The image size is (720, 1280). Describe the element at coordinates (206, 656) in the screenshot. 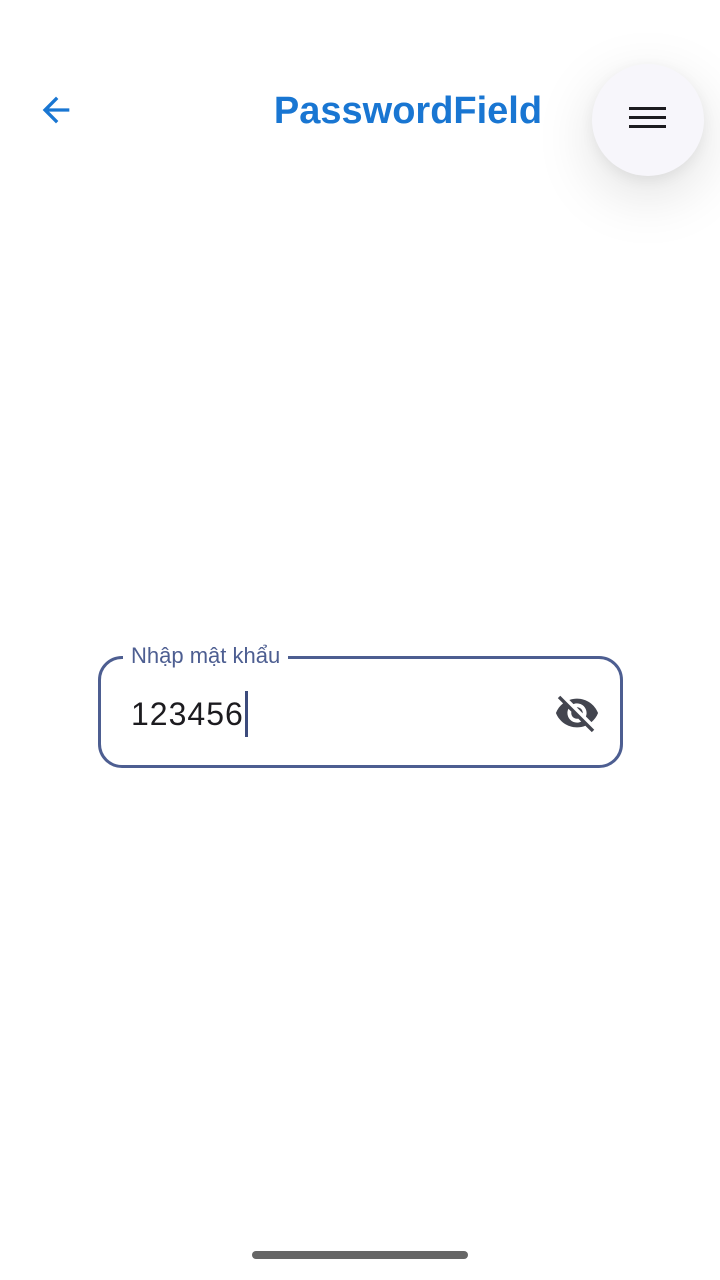

I see `password-field-label: Nhập mật khẩu` at that location.